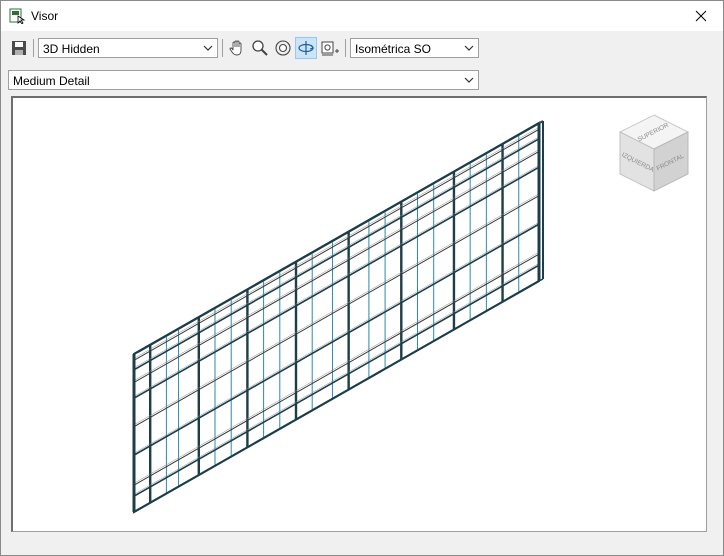  What do you see at coordinates (45, 16) in the screenshot?
I see `window-title: Visor` at bounding box center [45, 16].